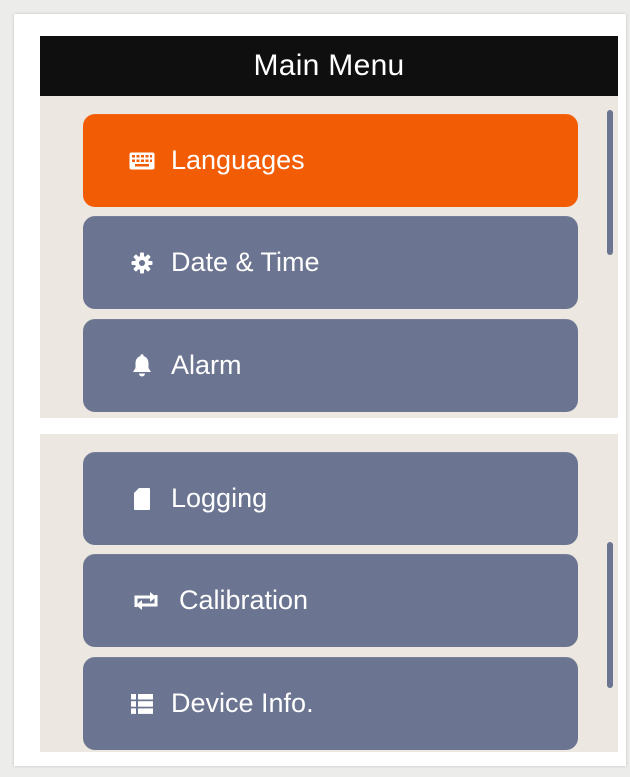  What do you see at coordinates (330, 160) in the screenshot?
I see `menu-item-languages: Languages` at bounding box center [330, 160].